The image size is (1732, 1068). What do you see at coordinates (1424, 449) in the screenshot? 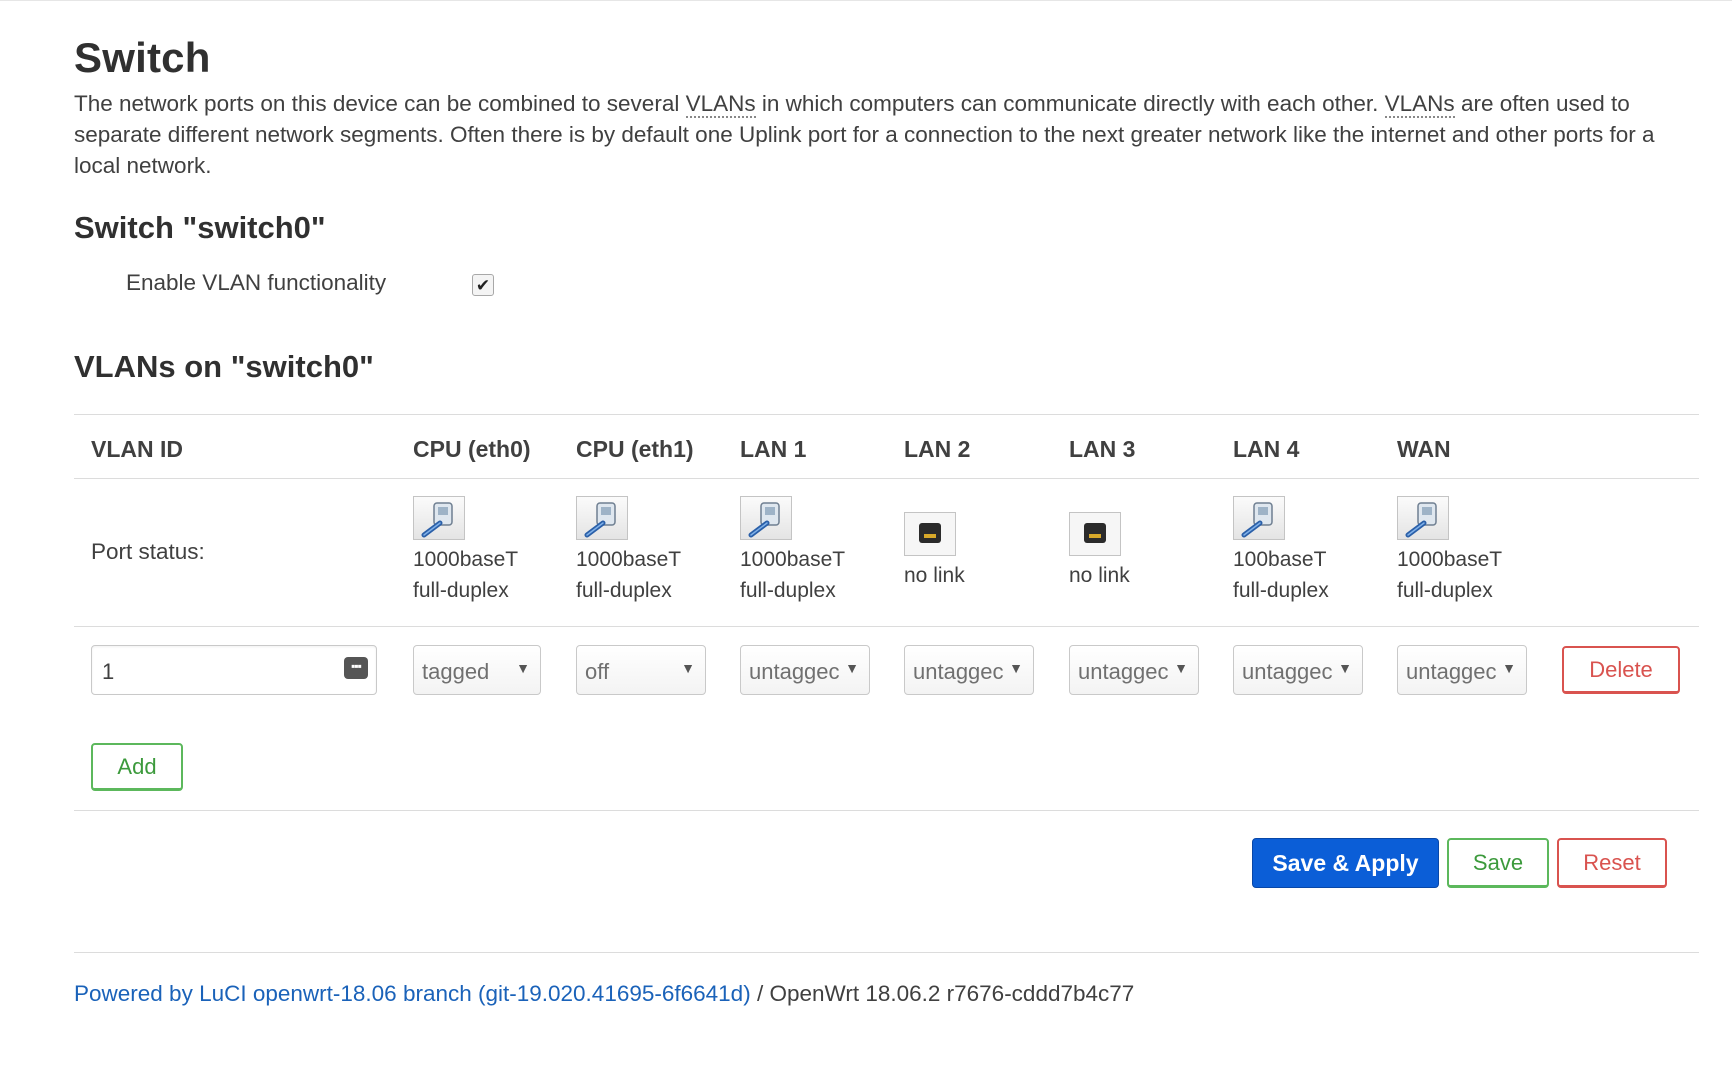
I see `column-header-wan: WAN` at bounding box center [1424, 449].